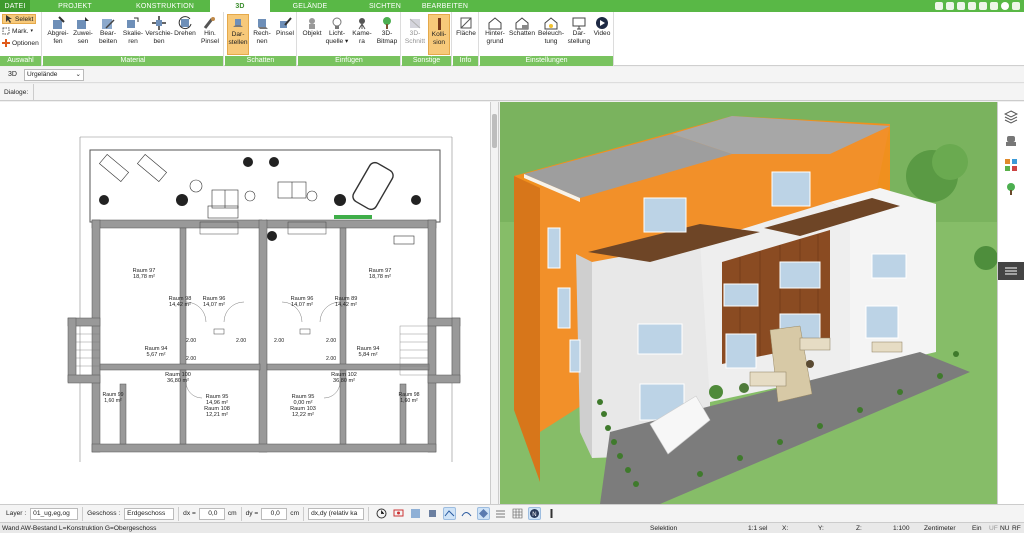  I want to click on status-unit: Zentimeter, so click(940, 528).